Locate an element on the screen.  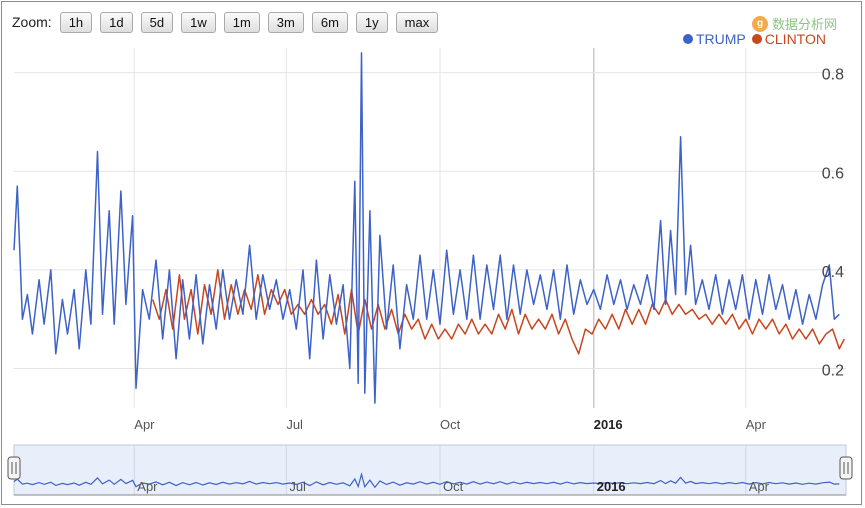
legend-item-trump: TRUMP is located at coordinates (714, 39).